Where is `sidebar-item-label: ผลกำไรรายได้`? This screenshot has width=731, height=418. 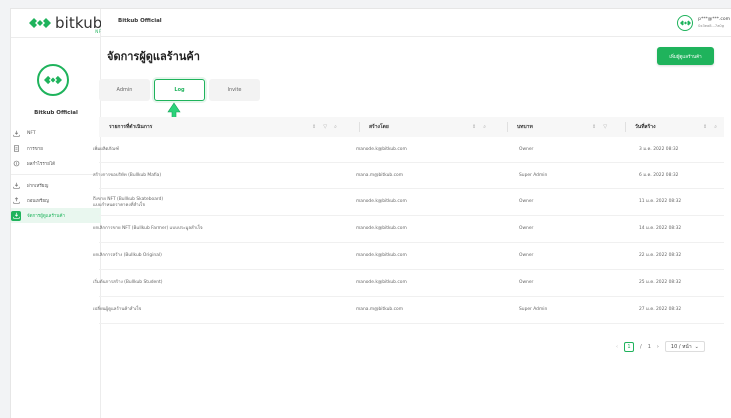 sidebar-item-label: ผลกำไรรายได้ is located at coordinates (41, 164).